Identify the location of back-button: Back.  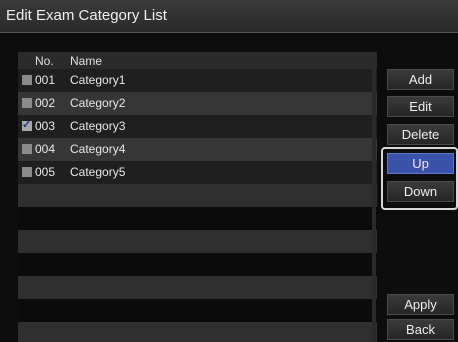
(420, 329).